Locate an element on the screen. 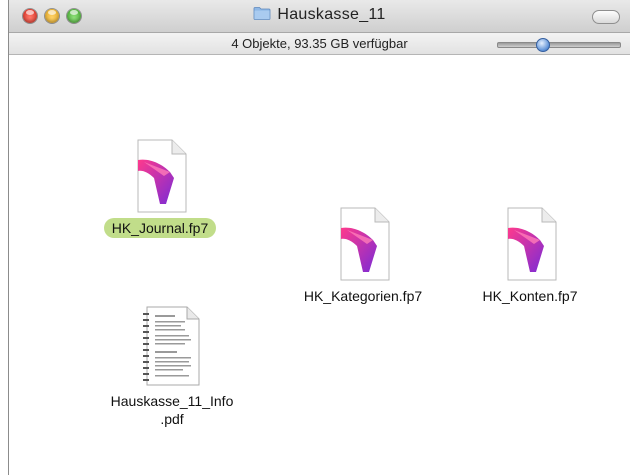  file-item-hk-kategorien: HK_Kategorien.fp7 is located at coordinates (363, 256).